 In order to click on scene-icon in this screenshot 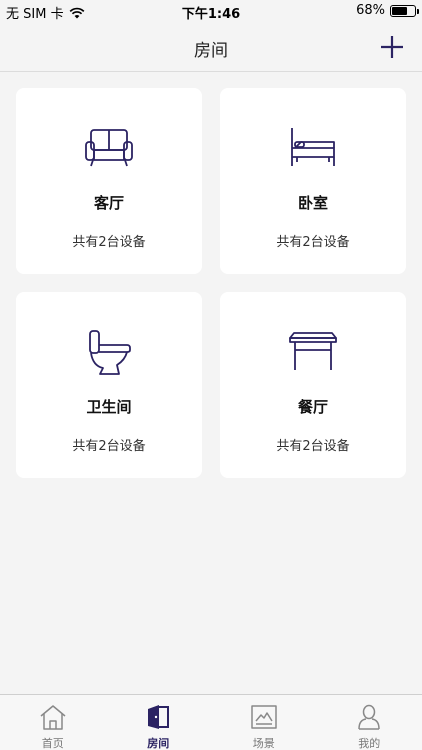, I will do `click(264, 717)`.